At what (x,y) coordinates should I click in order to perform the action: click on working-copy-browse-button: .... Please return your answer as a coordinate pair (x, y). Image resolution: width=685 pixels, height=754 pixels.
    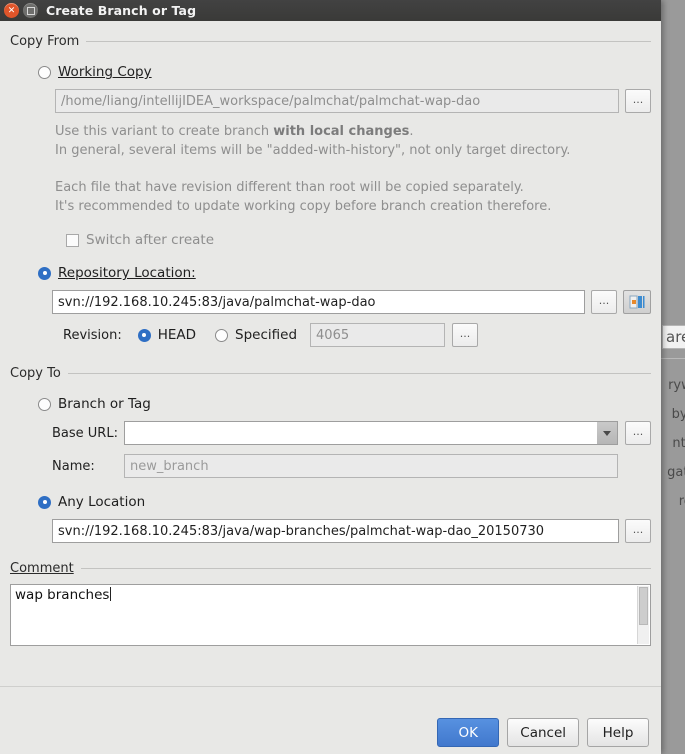
    Looking at the image, I should click on (638, 101).